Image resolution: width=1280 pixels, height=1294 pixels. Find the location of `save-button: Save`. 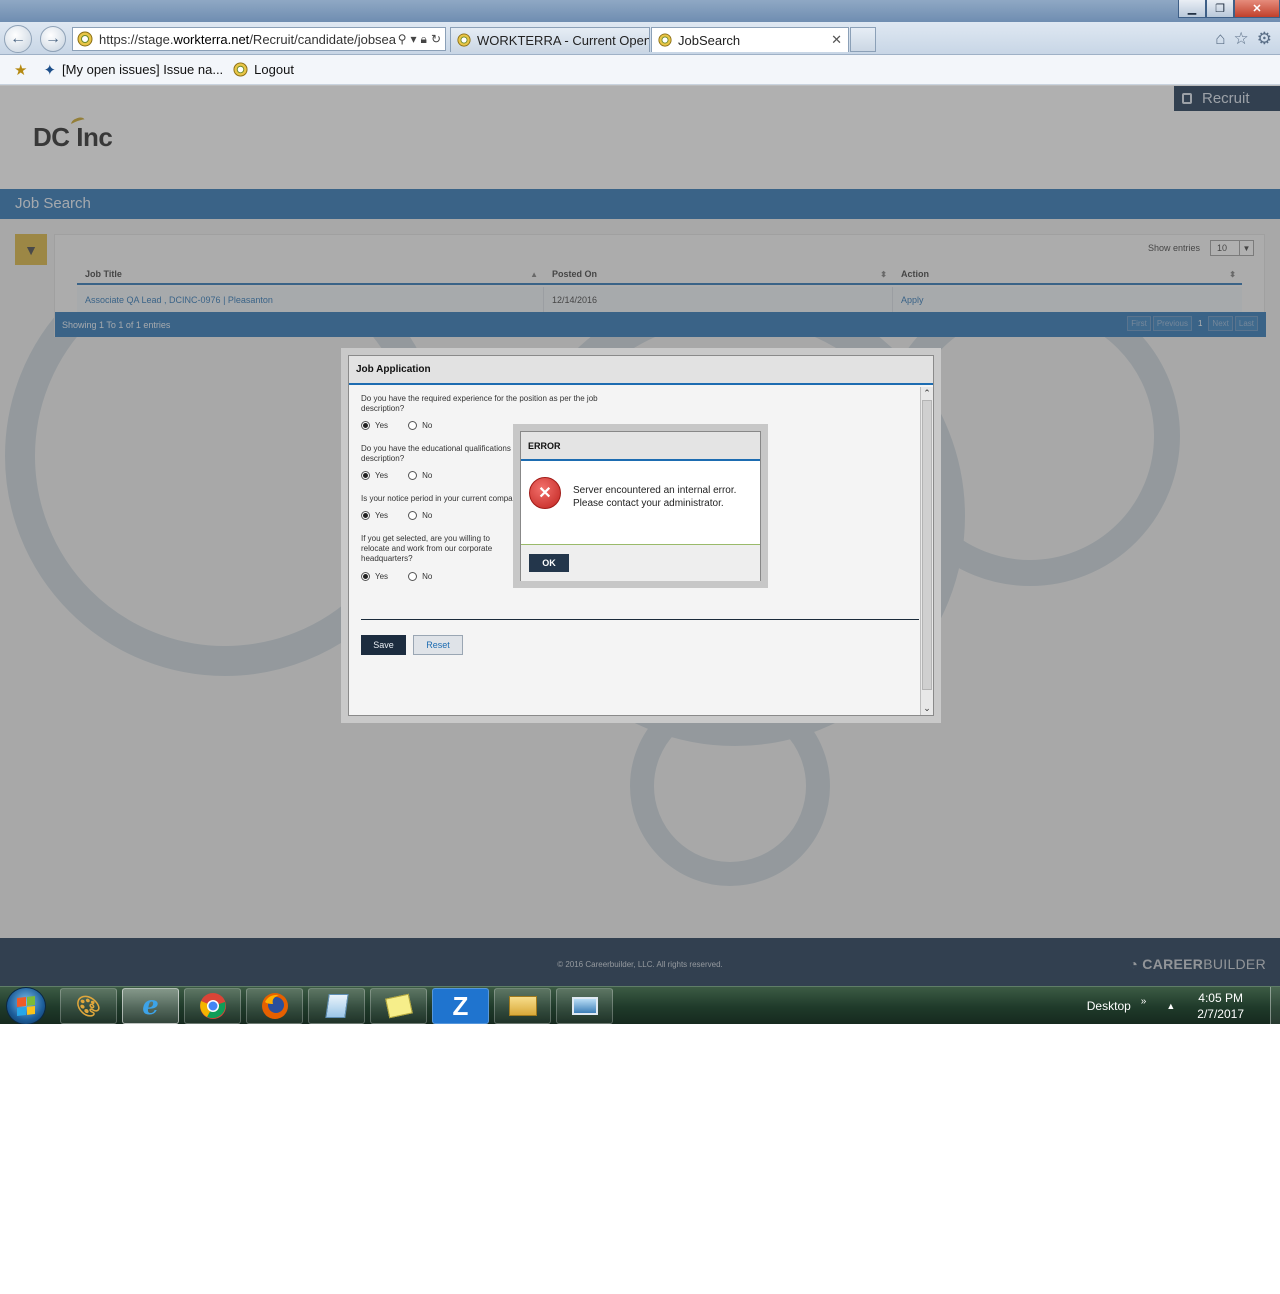

save-button: Save is located at coordinates (383, 645).